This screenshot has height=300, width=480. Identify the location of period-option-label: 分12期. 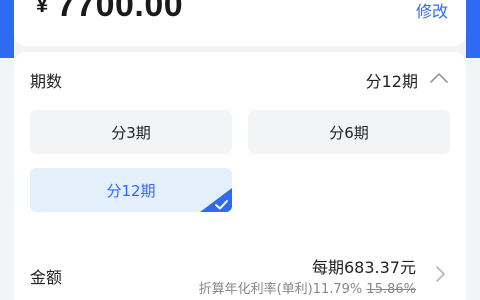
(131, 190).